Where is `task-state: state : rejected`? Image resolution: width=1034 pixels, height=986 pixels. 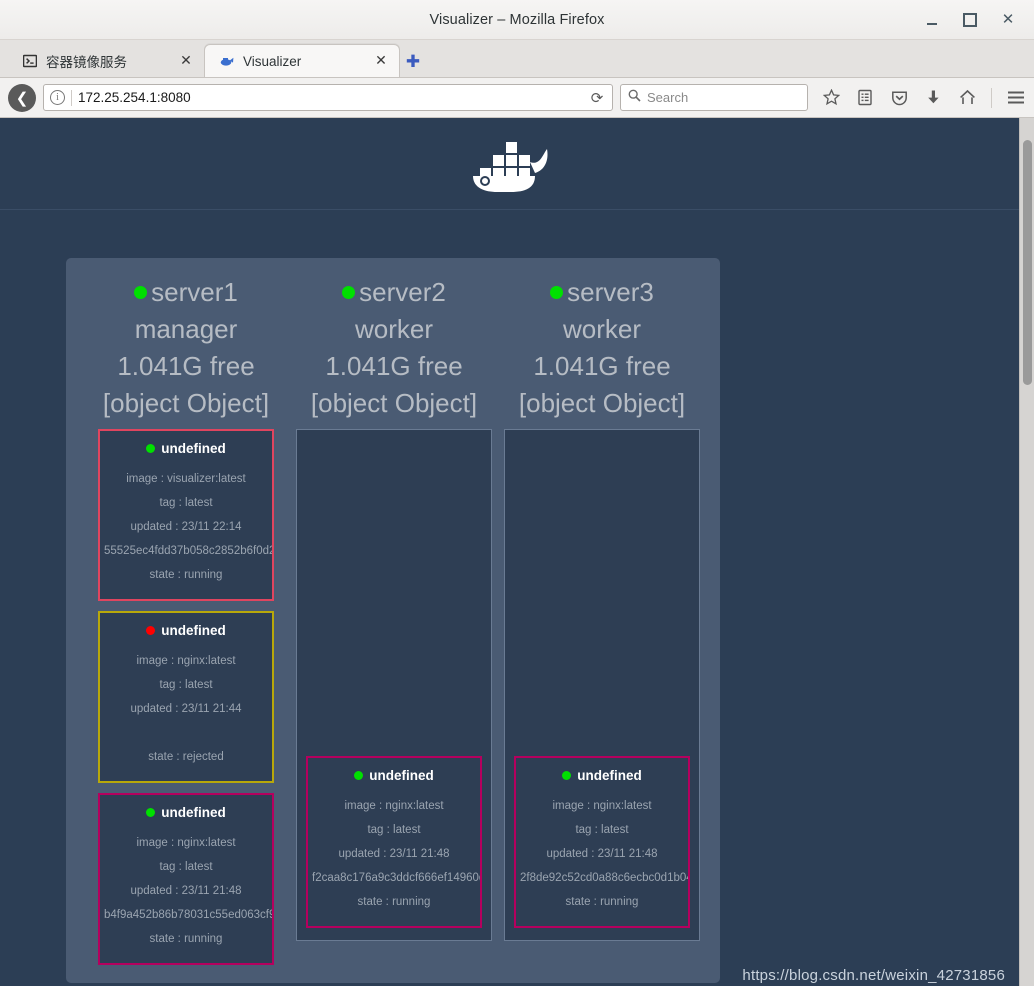
task-state: state : rejected is located at coordinates (186, 757).